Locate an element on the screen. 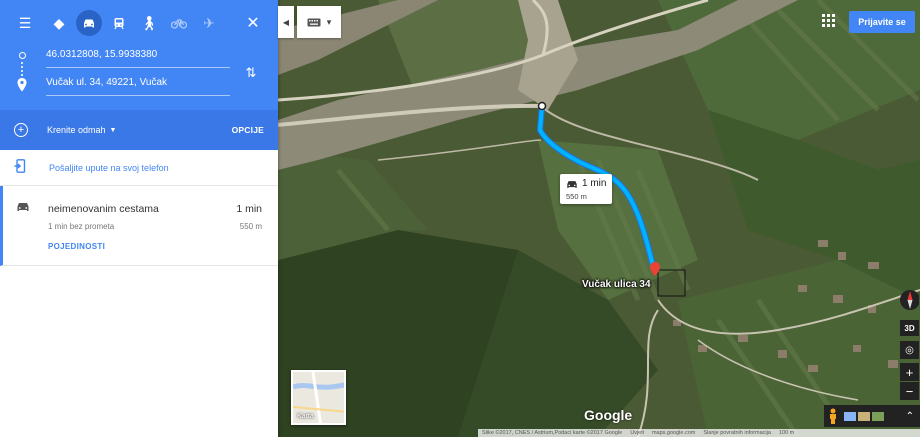 This screenshot has height=437, width=920. zoom-in-button: + is located at coordinates (909, 372).